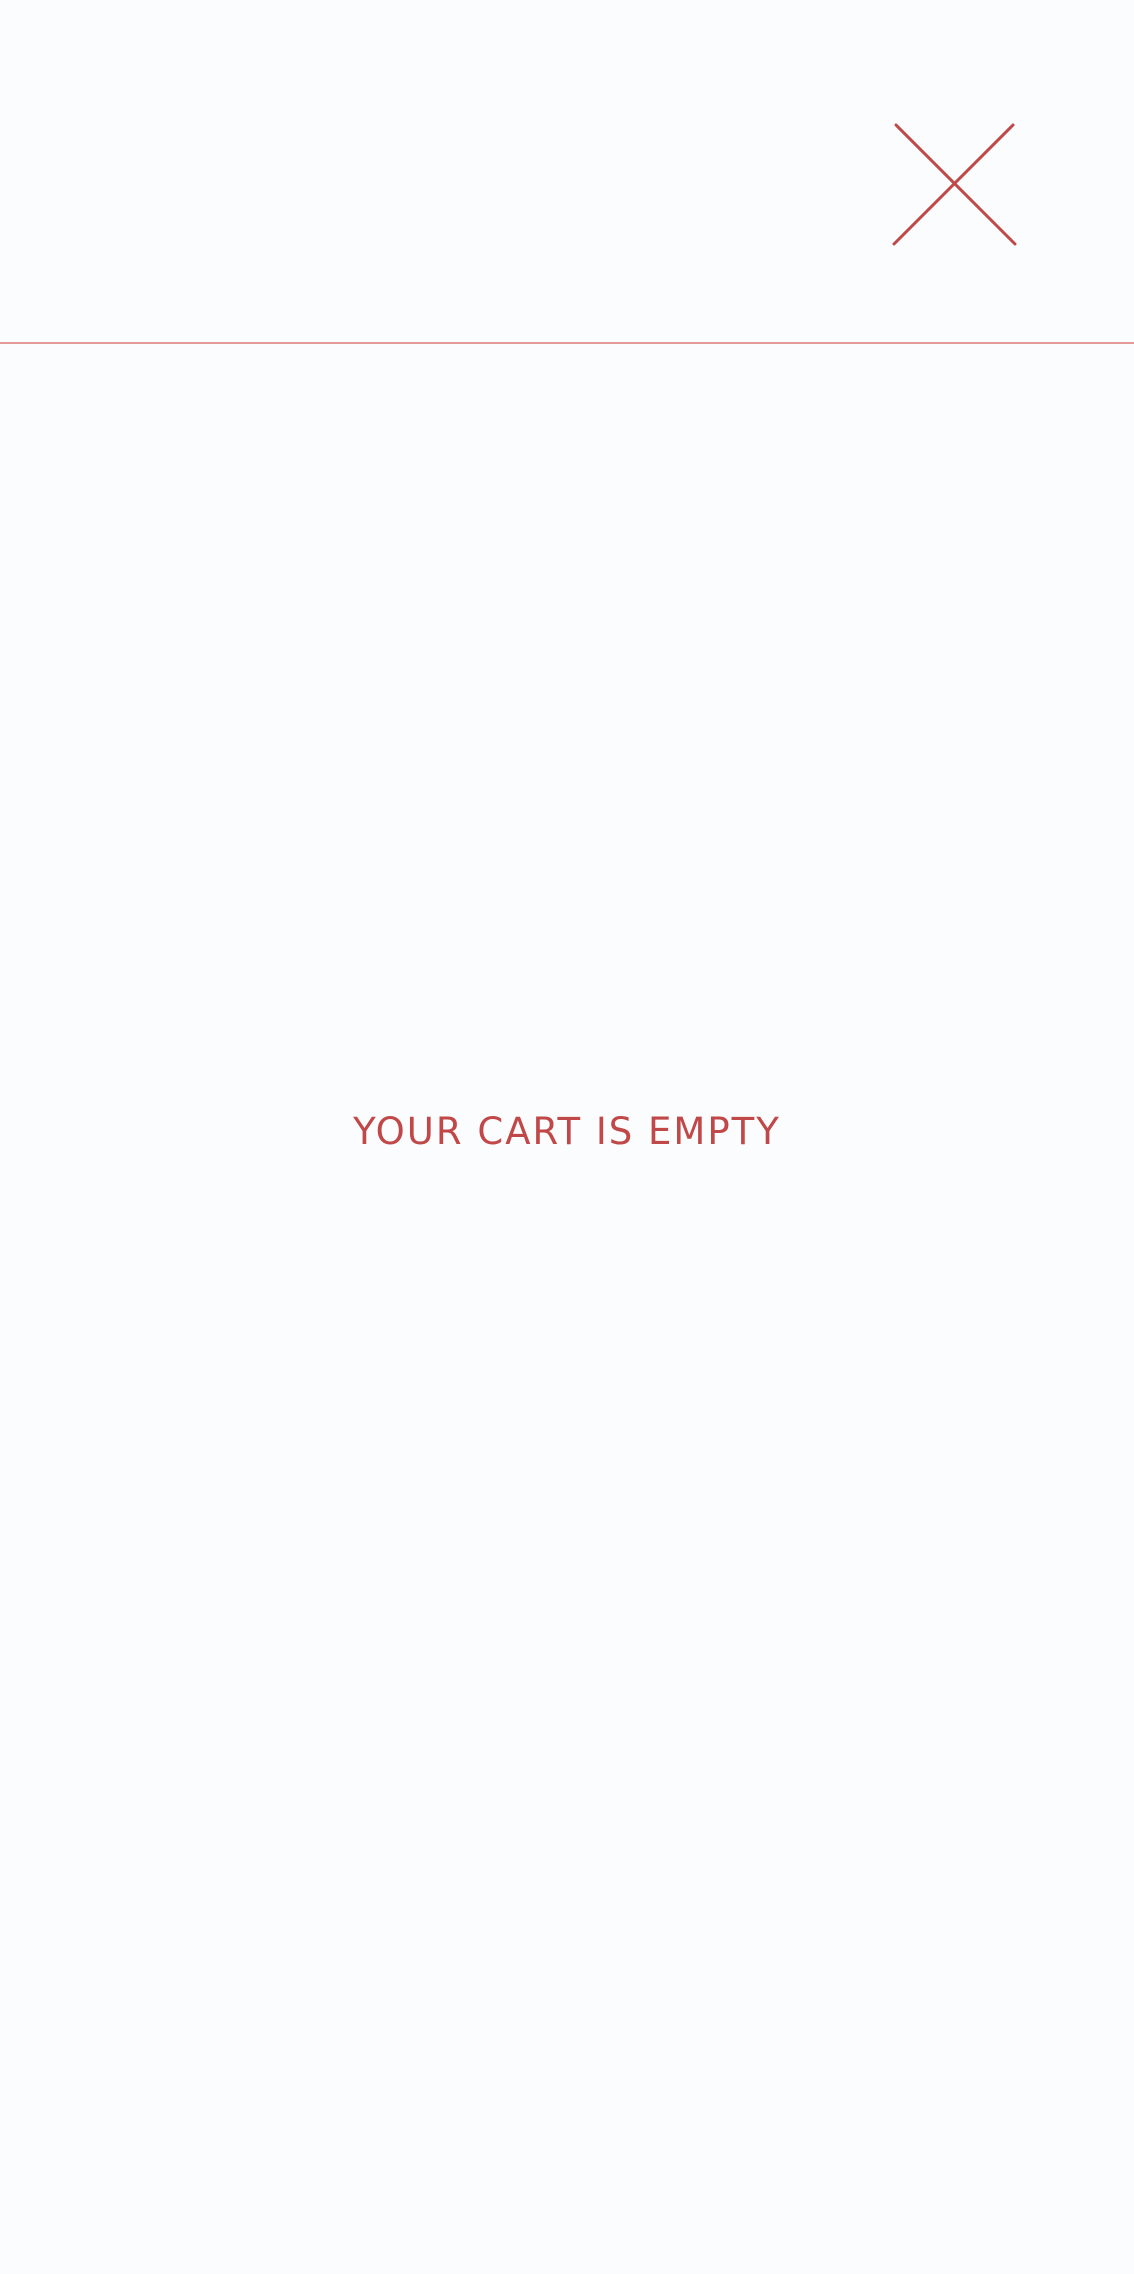  I want to click on empty-cart-message: YOUR CART IS EMPTY, so click(567, 1131).